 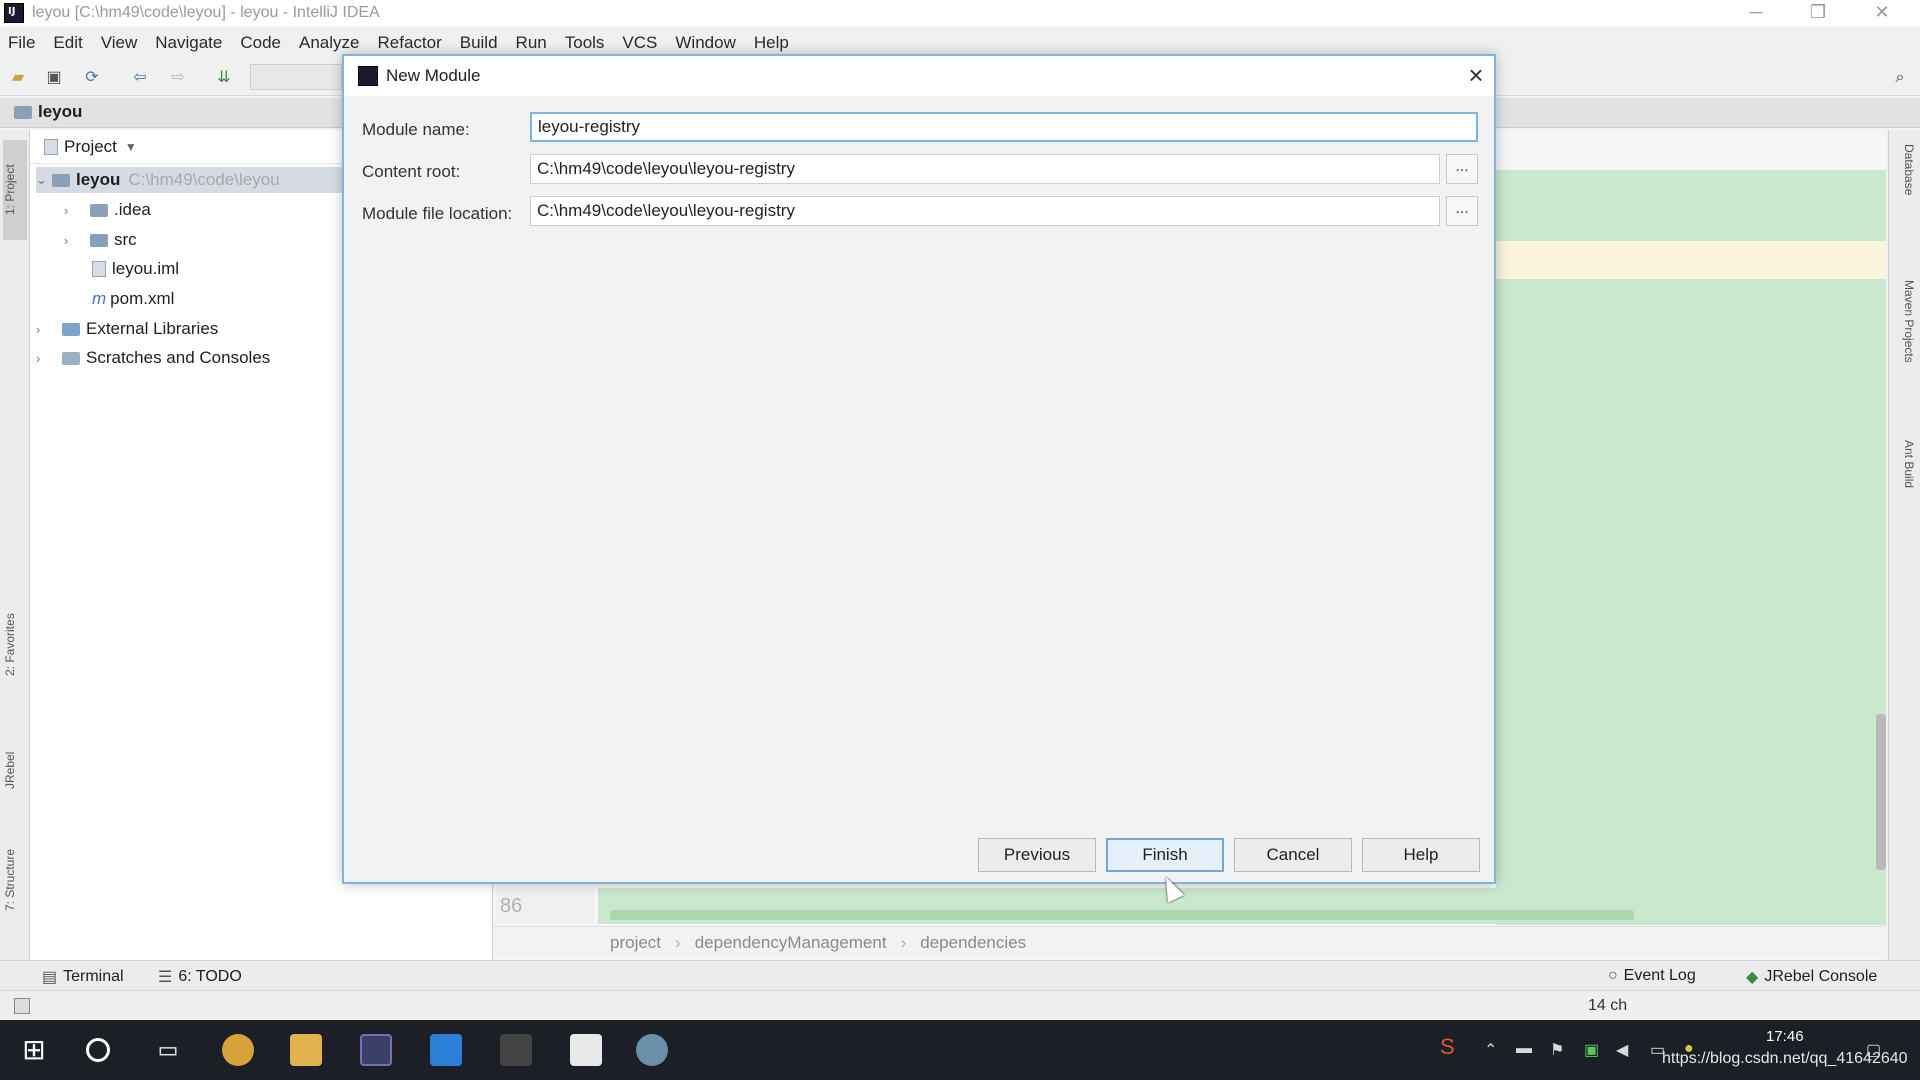 What do you see at coordinates (1882, 13) in the screenshot?
I see `close-window-icon: ✕` at bounding box center [1882, 13].